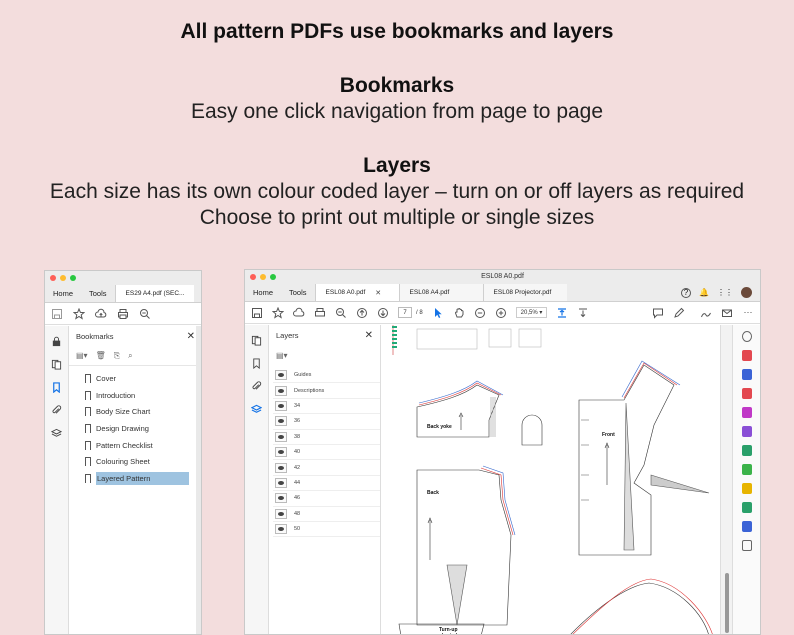 Image resolution: width=794 pixels, height=635 pixels. I want to click on more-icon: ⋯, so click(748, 313).